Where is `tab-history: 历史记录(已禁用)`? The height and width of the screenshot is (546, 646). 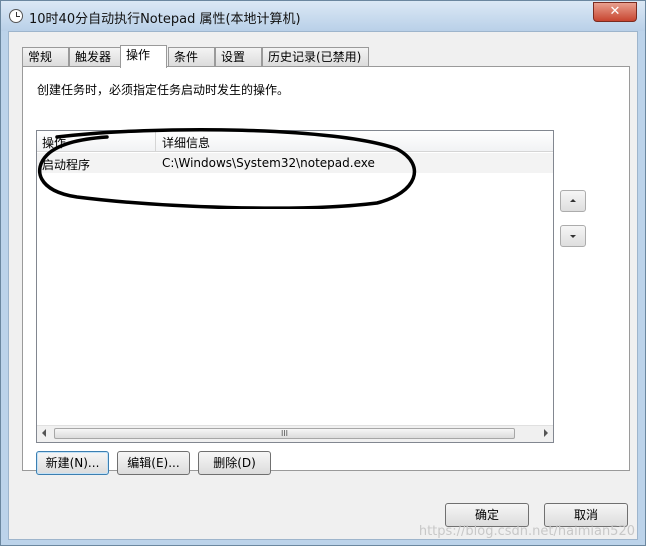
tab-history: 历史记录(已禁用) is located at coordinates (315, 56).